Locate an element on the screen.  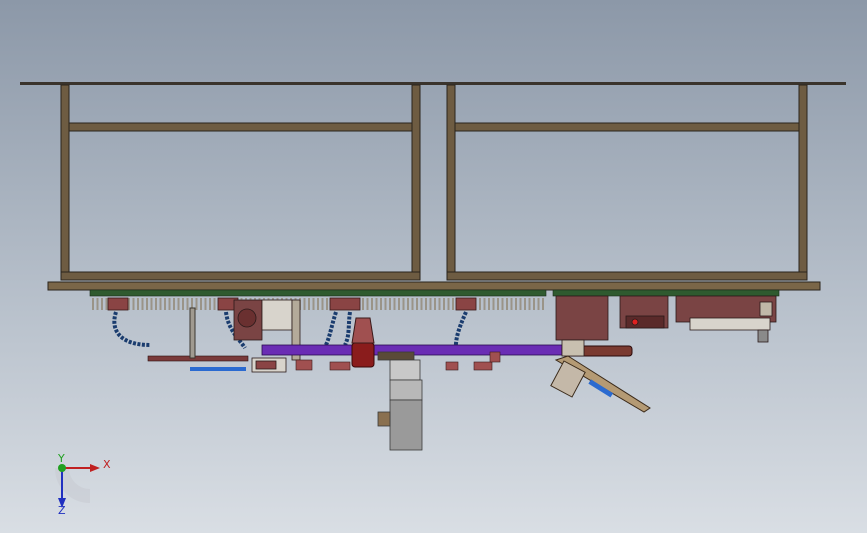
z-axis-label: Z is located at coordinates (62, 510).